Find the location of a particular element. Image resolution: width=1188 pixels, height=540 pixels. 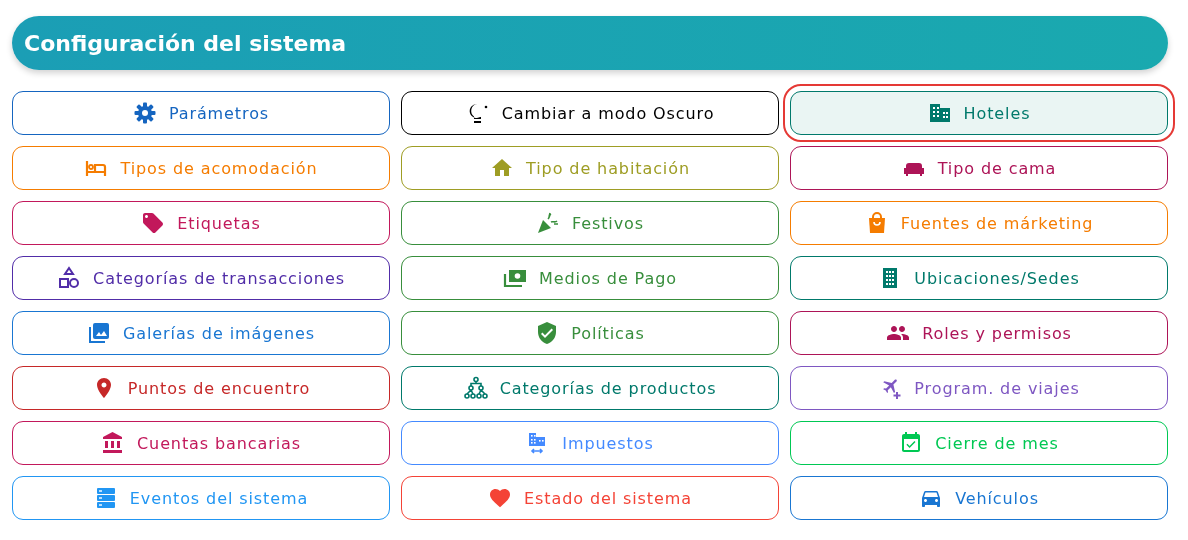

settings-button: Tipos de acomodación is located at coordinates (201, 168).